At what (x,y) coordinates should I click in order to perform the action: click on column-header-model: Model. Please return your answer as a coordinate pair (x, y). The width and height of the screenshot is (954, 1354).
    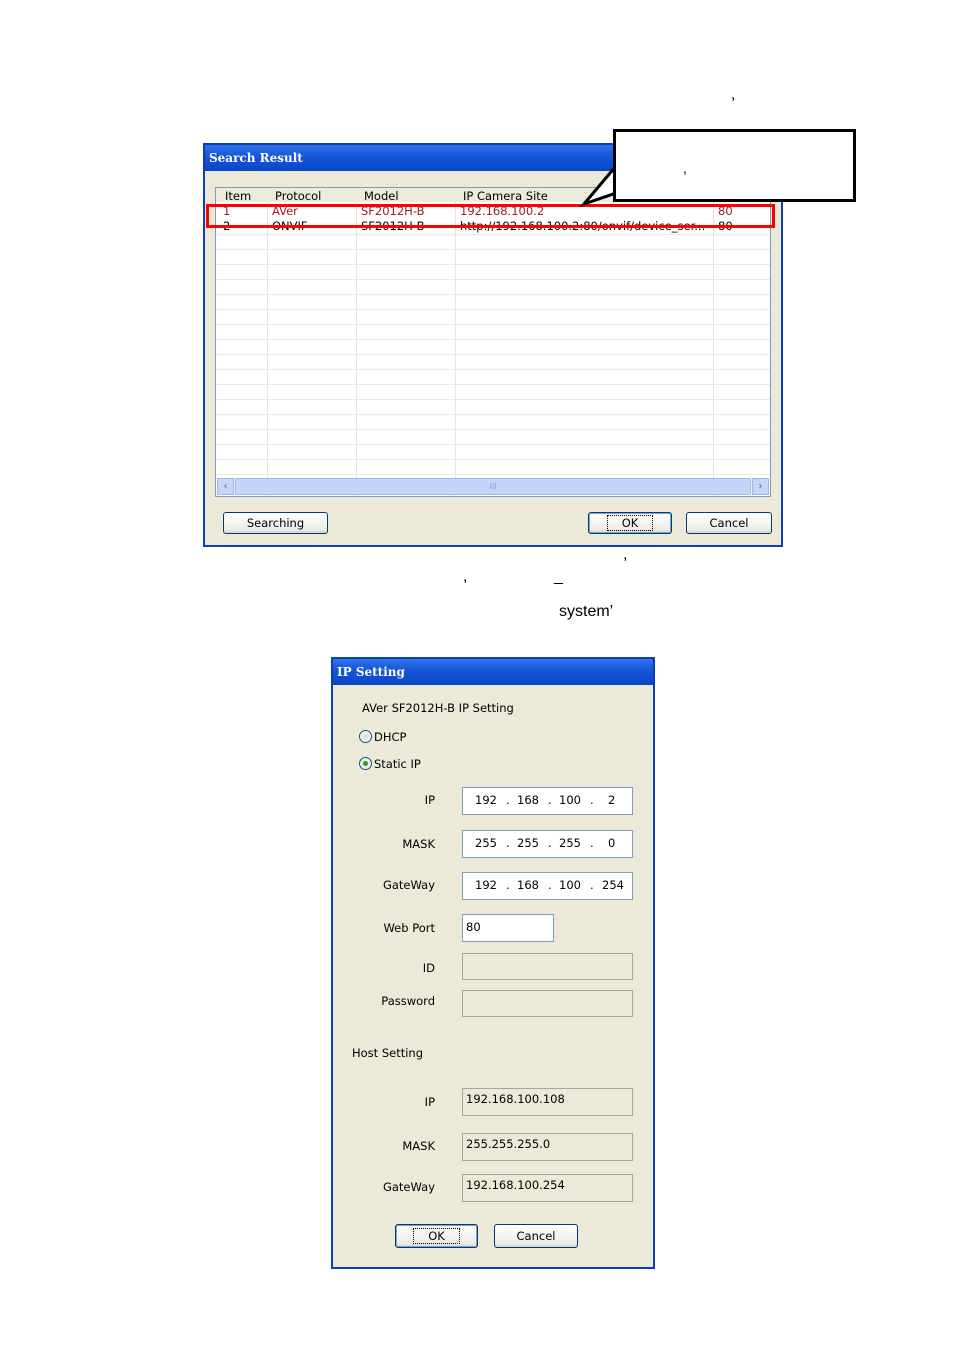
    Looking at the image, I should click on (381, 196).